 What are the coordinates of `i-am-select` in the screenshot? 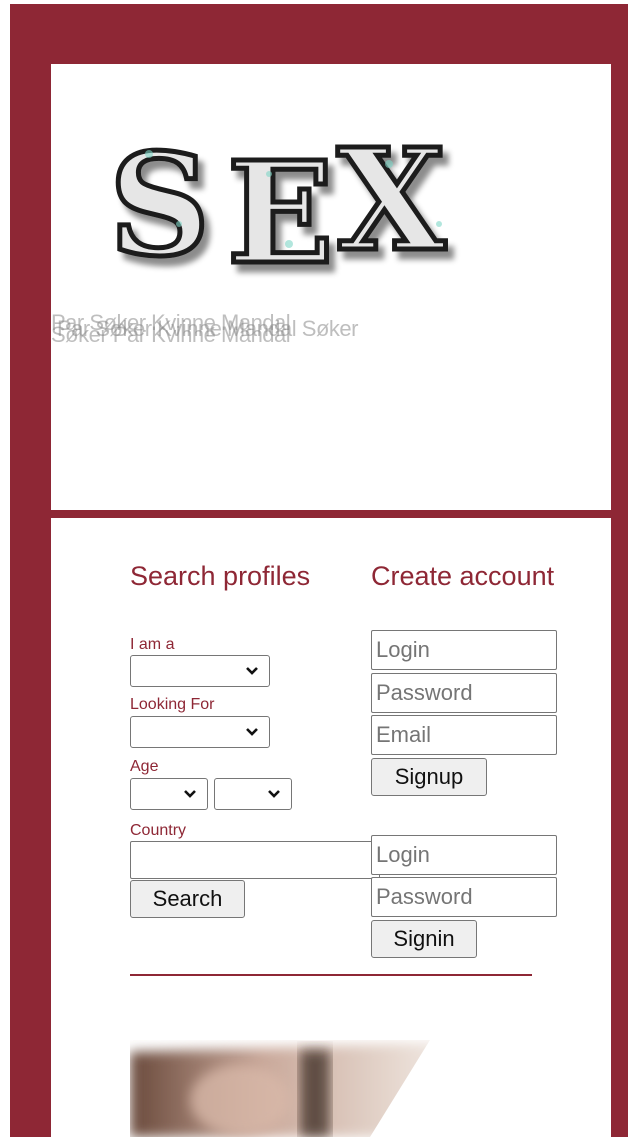 It's located at (200, 671).